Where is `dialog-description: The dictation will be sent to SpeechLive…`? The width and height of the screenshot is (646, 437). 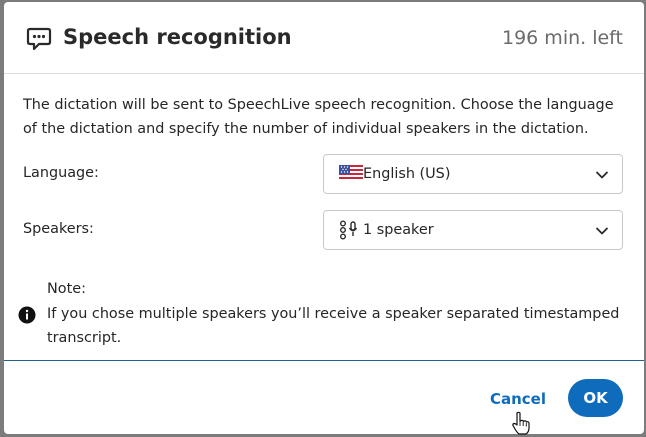
dialog-description: The dictation will be sent to SpeechLive… is located at coordinates (318, 117).